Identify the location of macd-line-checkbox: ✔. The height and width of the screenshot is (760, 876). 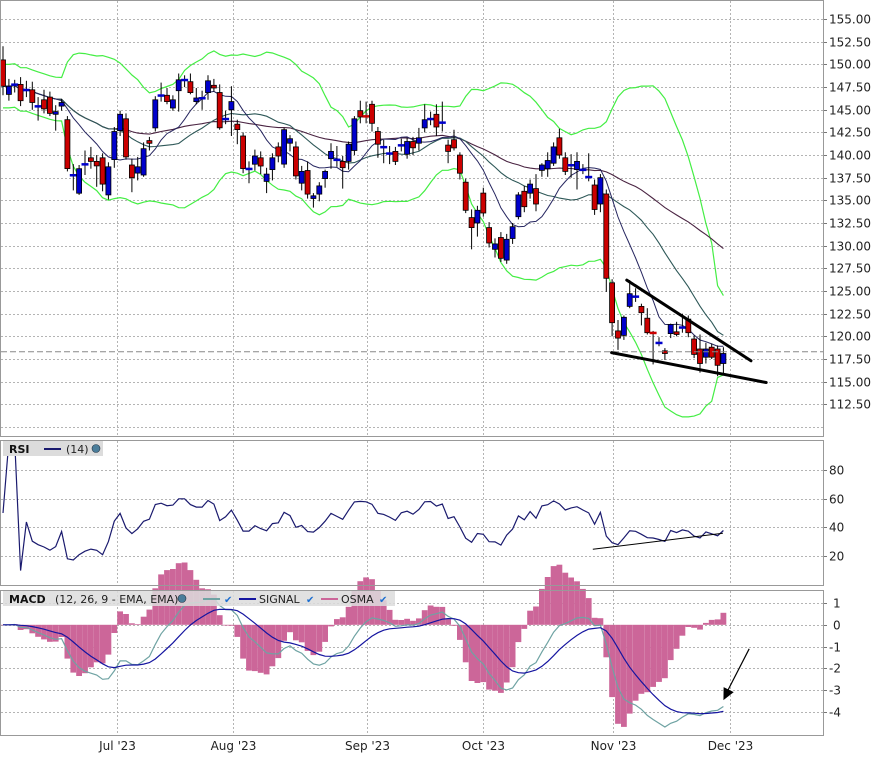
(228, 600).